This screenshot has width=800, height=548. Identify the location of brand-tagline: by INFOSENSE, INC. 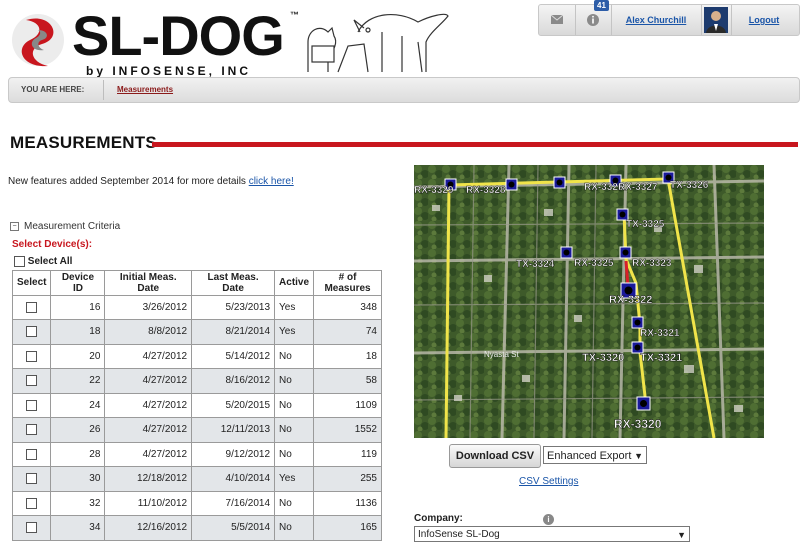
(169, 71).